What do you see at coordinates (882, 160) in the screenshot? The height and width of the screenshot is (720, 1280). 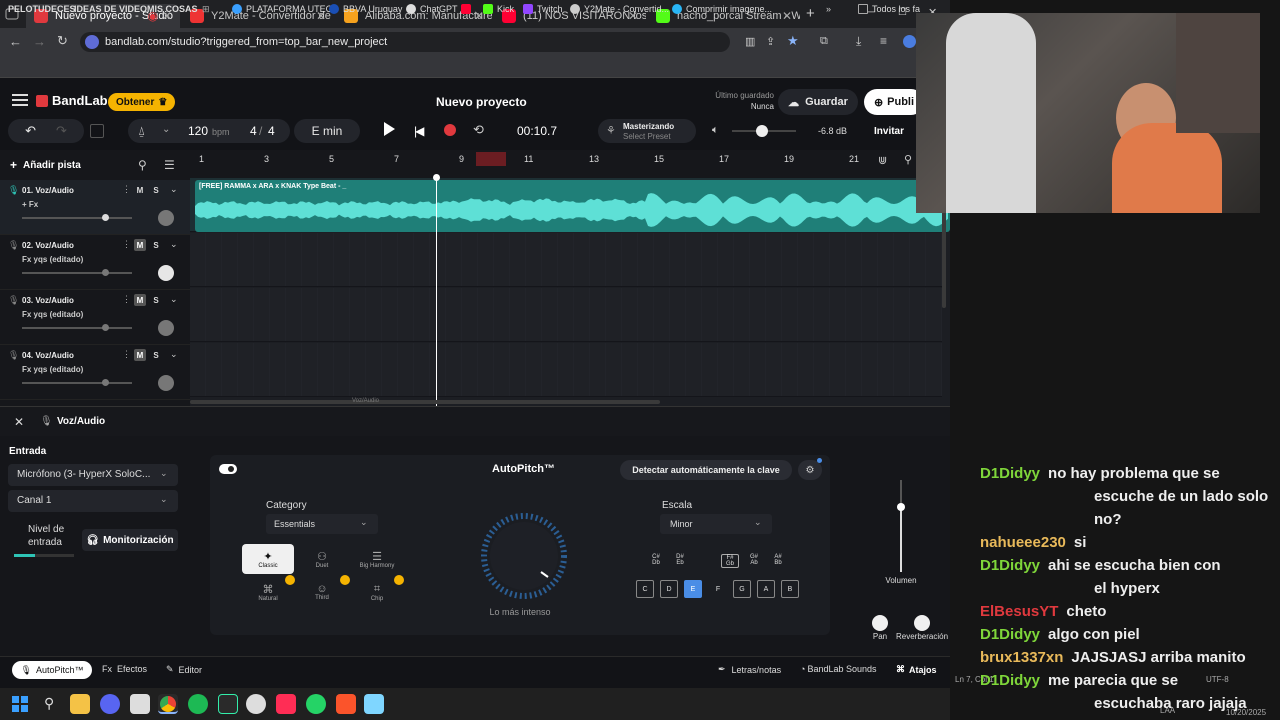 I see `magnet-icon: ⋓` at bounding box center [882, 160].